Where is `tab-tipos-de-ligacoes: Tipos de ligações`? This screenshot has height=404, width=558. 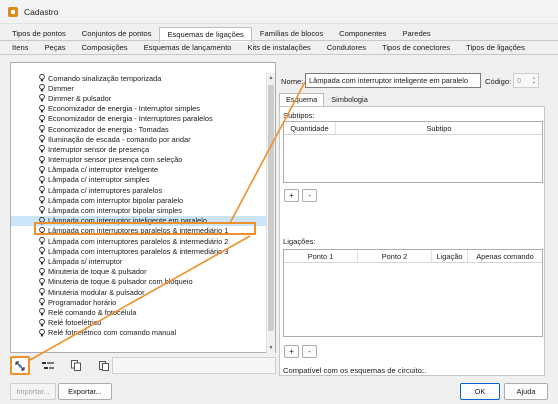 tab-tipos-de-ligacoes: Tipos de ligações is located at coordinates (495, 47).